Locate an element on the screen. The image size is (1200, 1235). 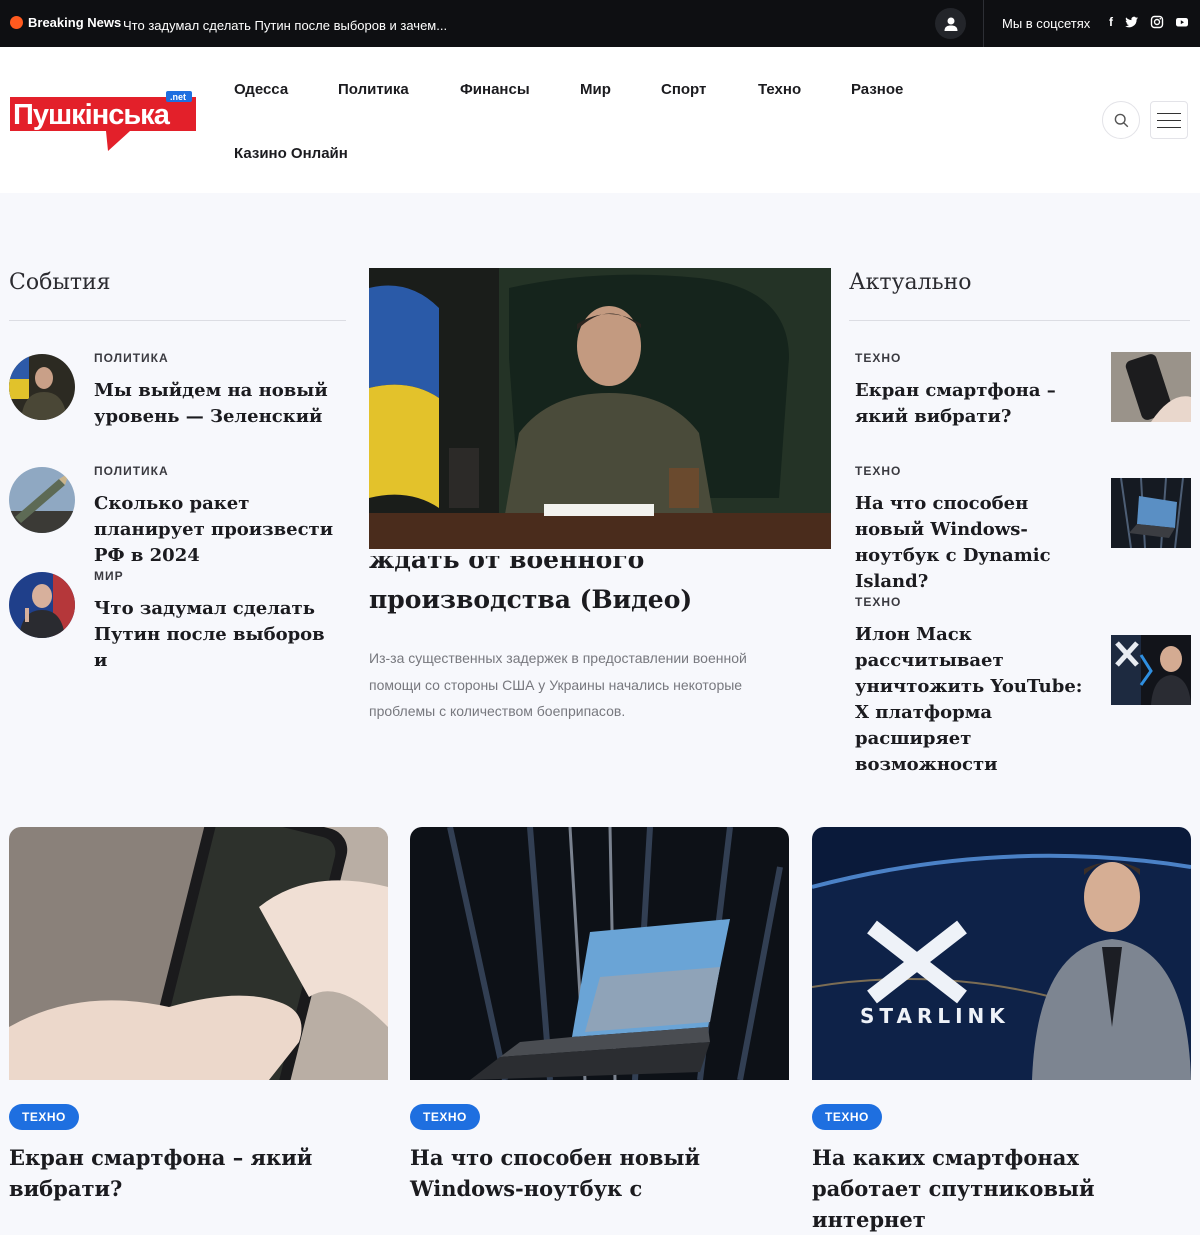
event-category-2: ПОЛИТИКА is located at coordinates (131, 471).